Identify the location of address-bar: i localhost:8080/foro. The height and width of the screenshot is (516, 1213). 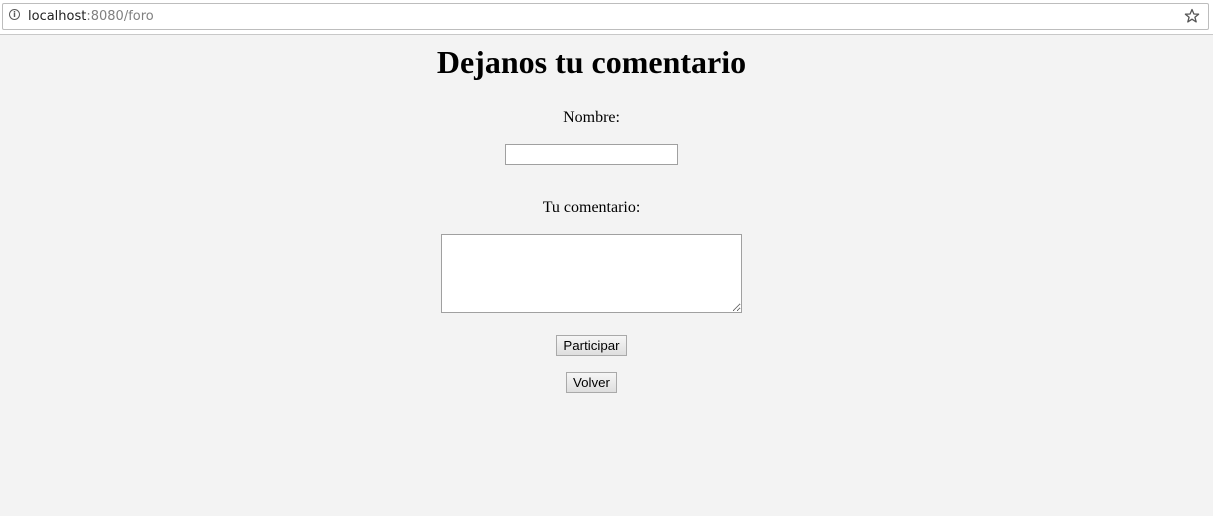
(605, 16).